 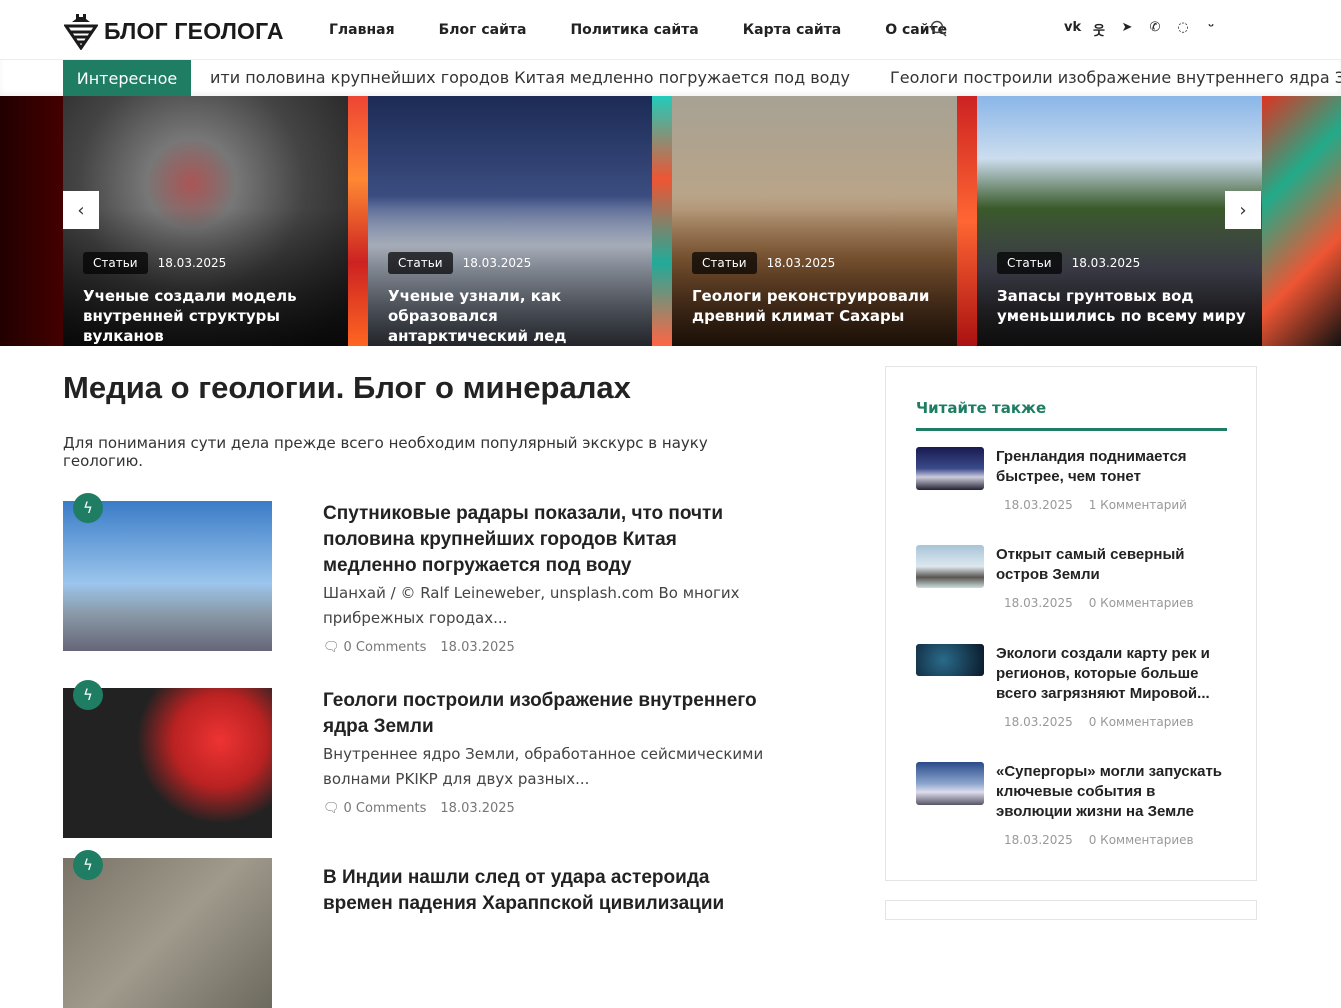 I want to click on nav-sitemap: Карта сайта, so click(x=792, y=30).